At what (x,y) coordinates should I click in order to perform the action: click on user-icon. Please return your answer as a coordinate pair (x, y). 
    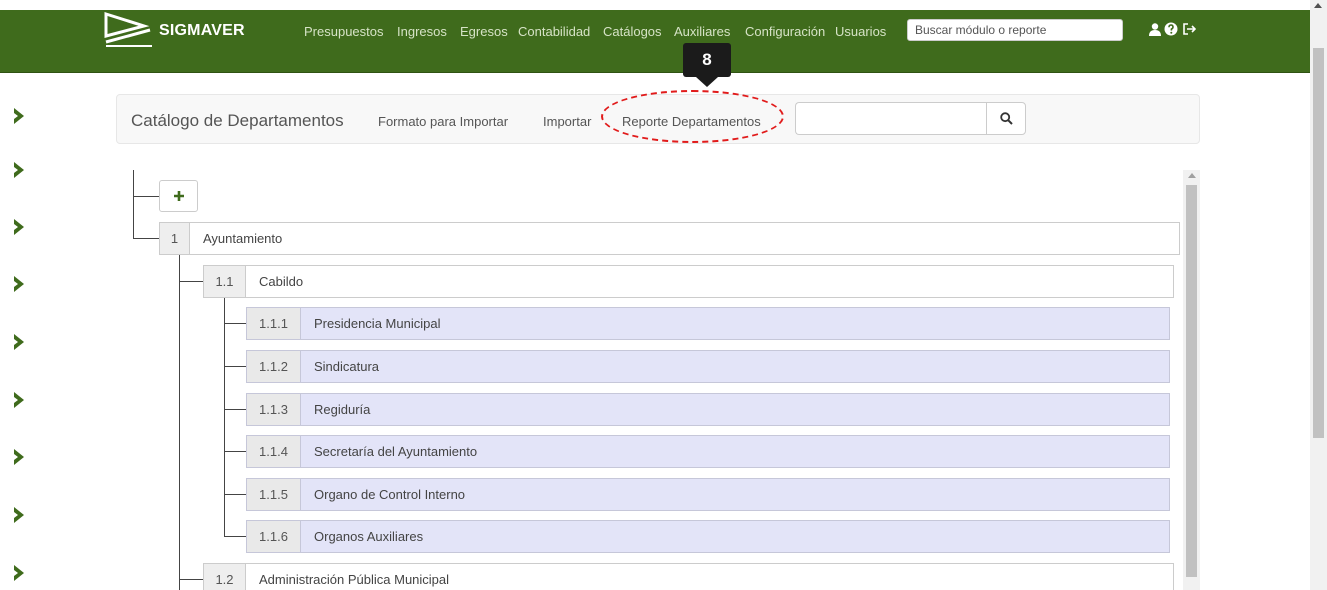
    Looking at the image, I should click on (1155, 29).